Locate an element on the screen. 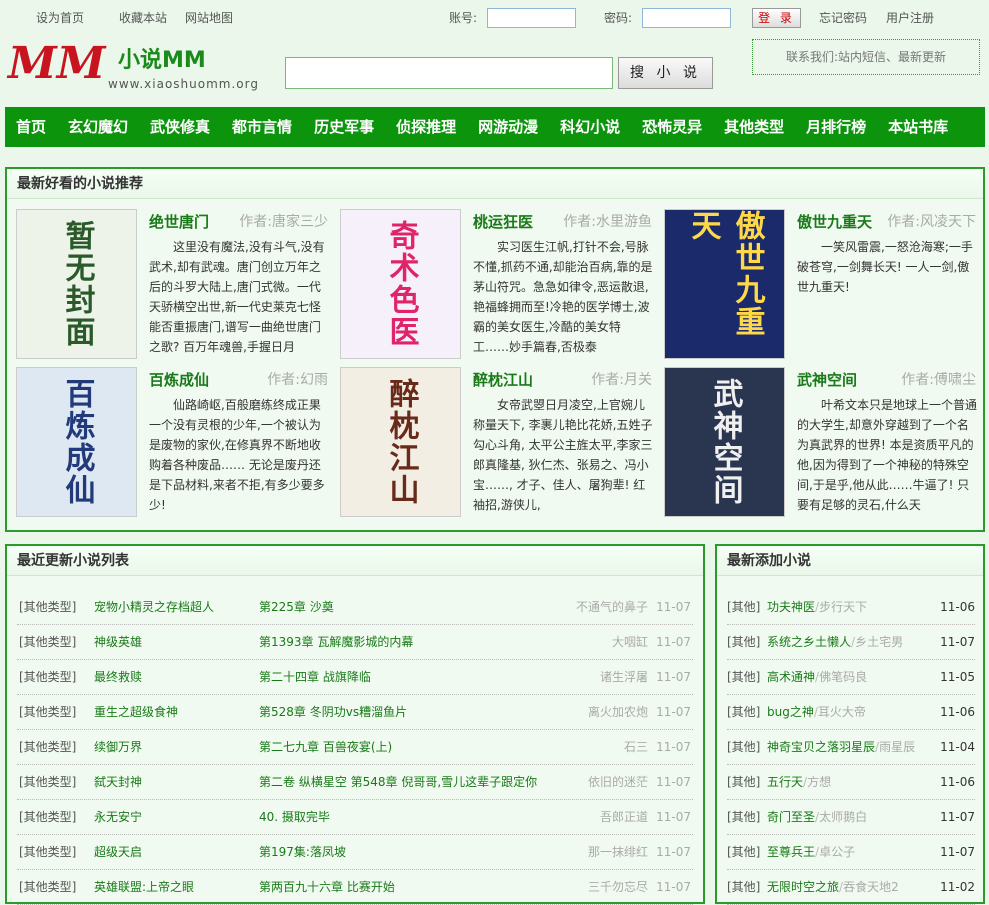 This screenshot has width=989, height=905. row-book-name: 神级英雄 is located at coordinates (118, 642).